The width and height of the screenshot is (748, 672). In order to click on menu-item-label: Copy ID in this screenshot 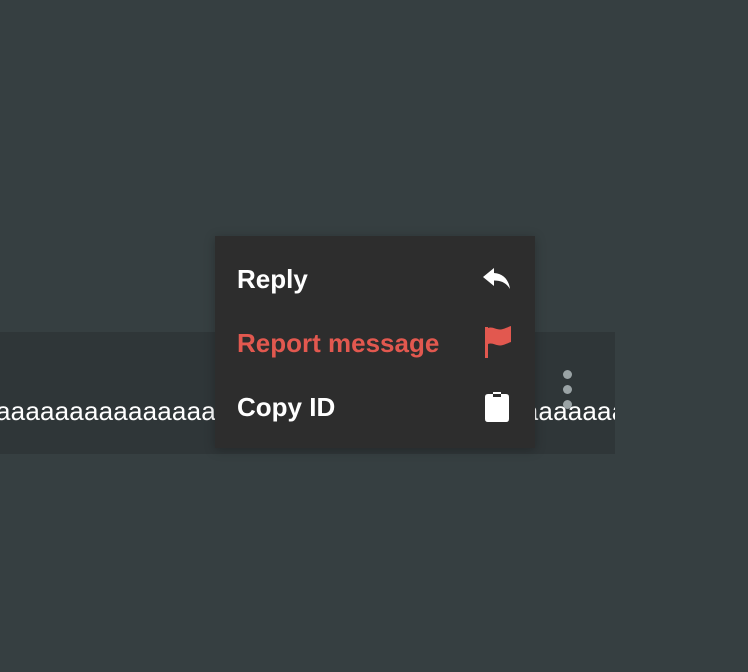, I will do `click(286, 407)`.